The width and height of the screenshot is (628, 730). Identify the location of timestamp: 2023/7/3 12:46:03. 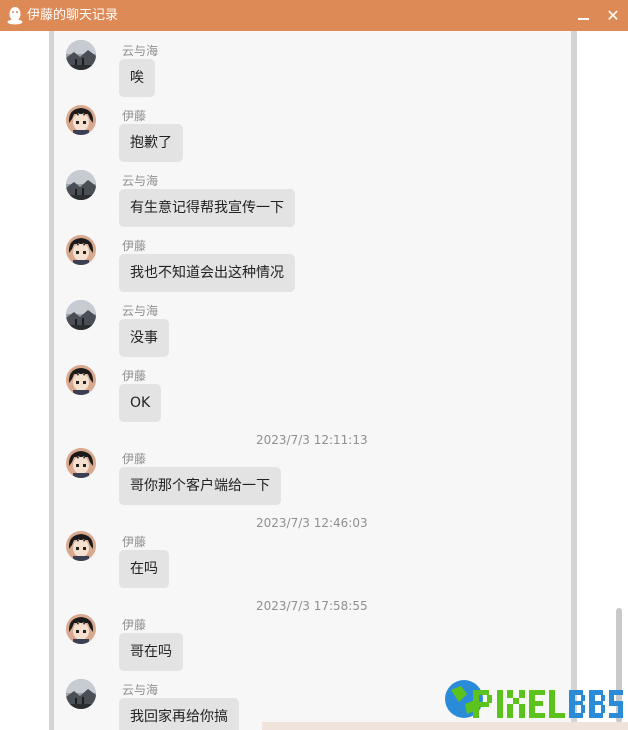
(312, 523).